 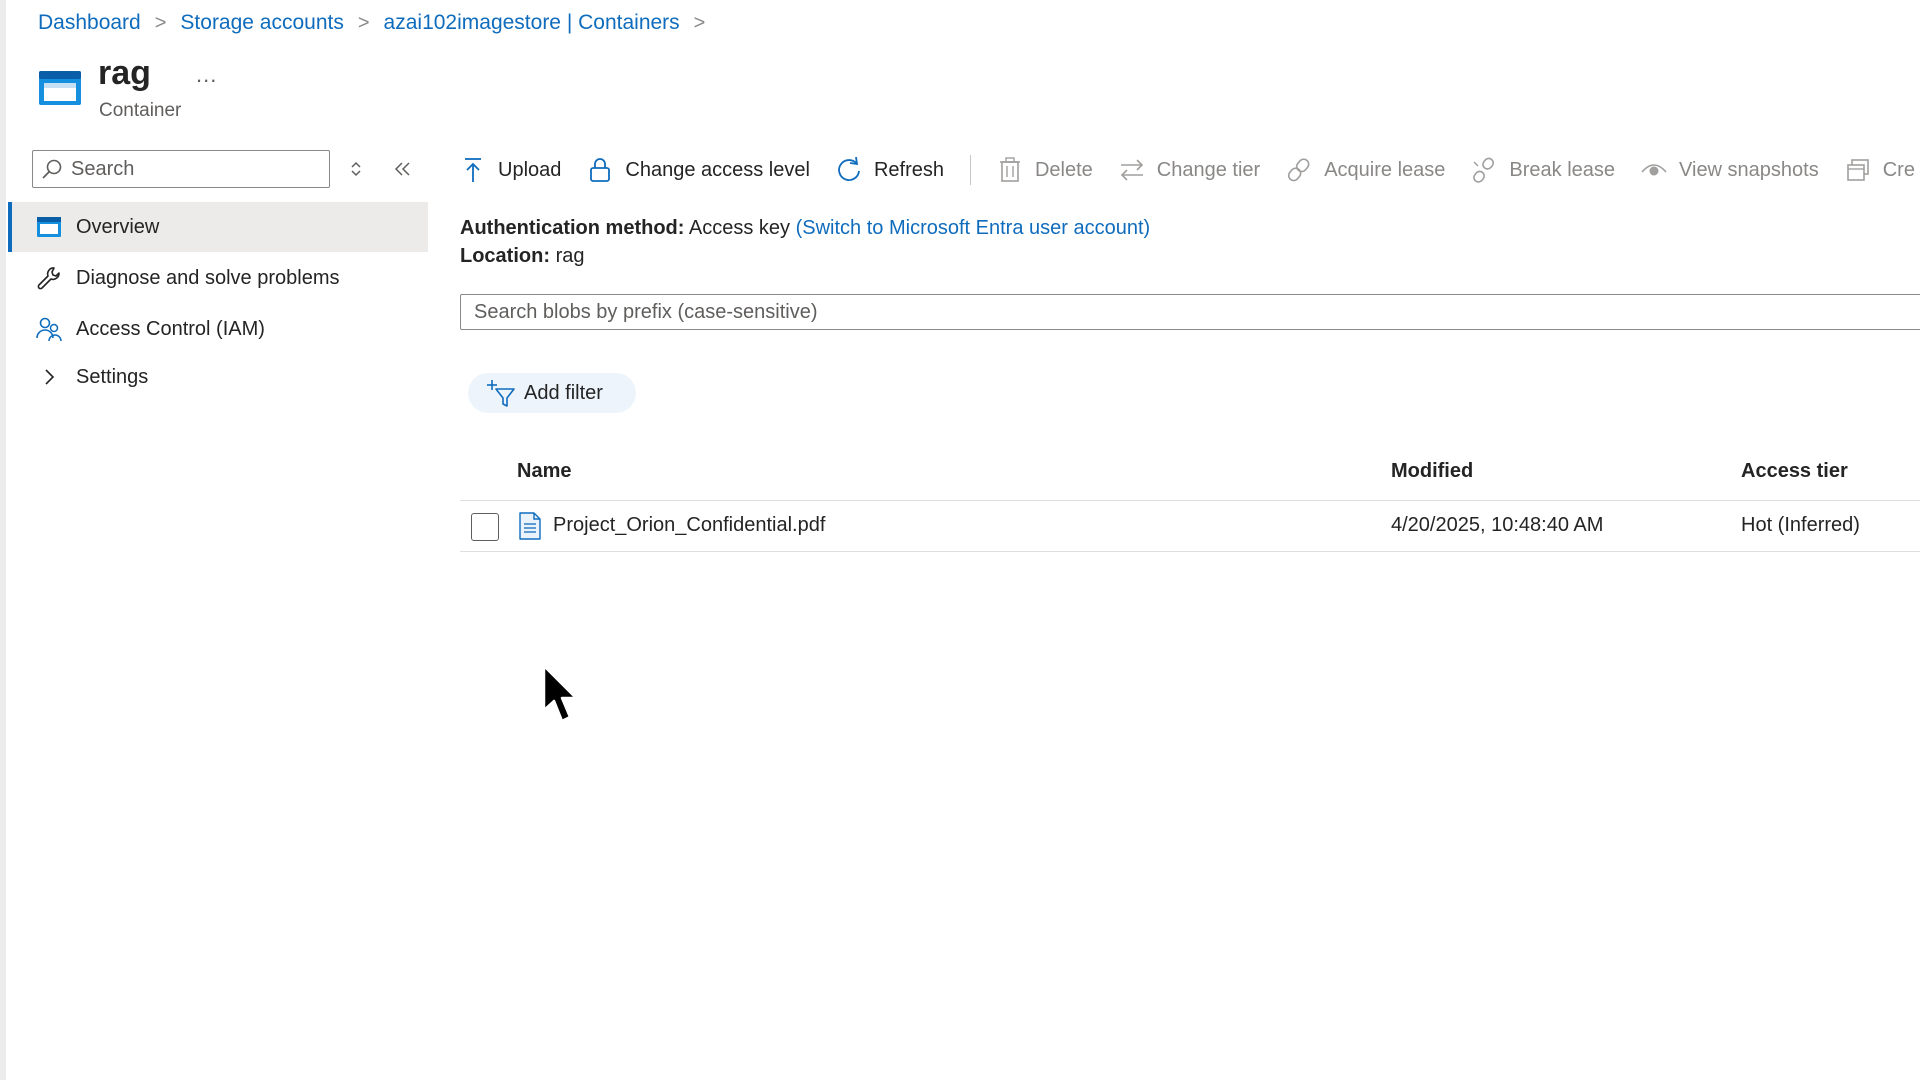 I want to click on sidebar-item-label: Diagnose and solve problems, so click(x=208, y=277).